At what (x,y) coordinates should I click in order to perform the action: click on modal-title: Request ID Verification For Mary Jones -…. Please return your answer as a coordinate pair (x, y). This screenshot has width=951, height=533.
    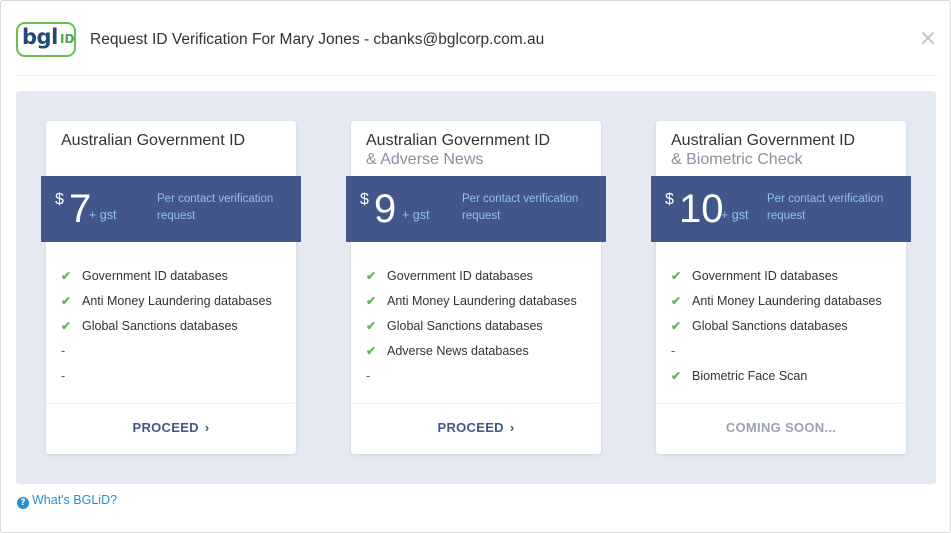
    Looking at the image, I should click on (317, 39).